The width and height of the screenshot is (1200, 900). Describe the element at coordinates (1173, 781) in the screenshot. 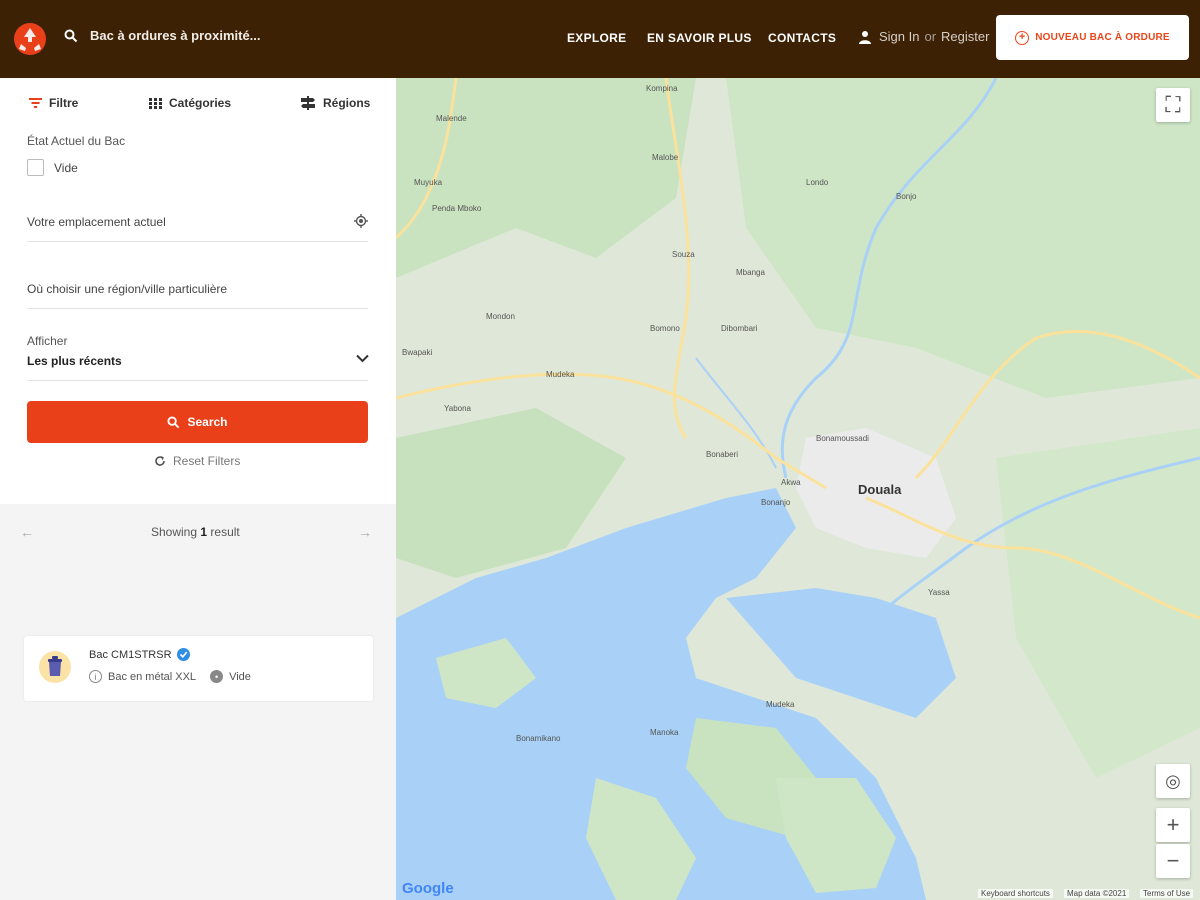

I see `locate-me-icon: ◎` at that location.